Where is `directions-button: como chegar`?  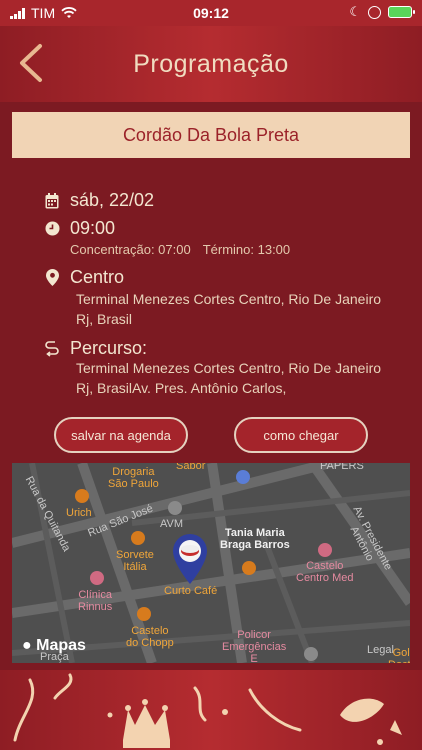 directions-button: como chegar is located at coordinates (301, 435).